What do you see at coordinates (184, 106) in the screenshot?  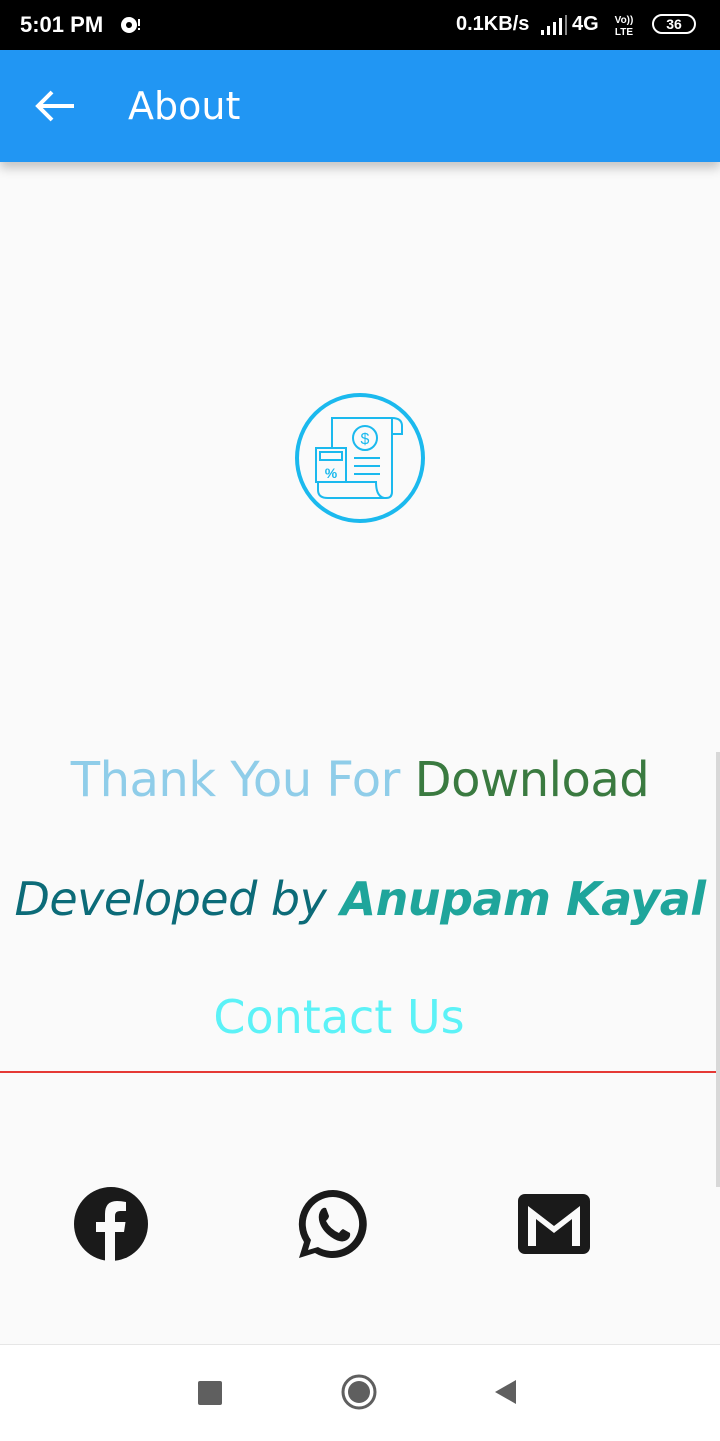 I see `page-title: About` at bounding box center [184, 106].